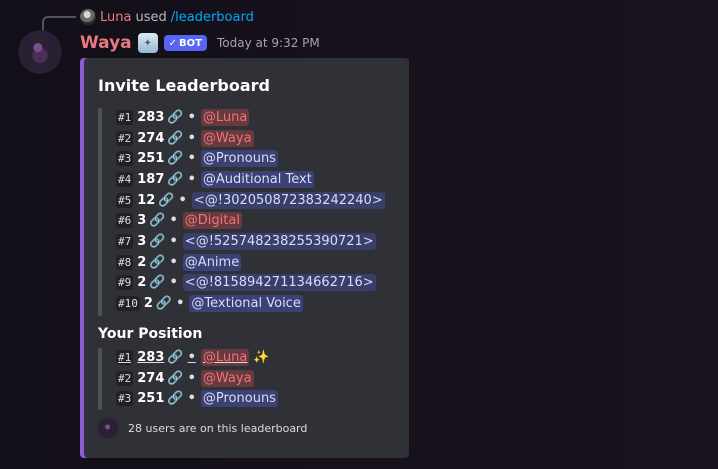  I want to click on embed-title: Invite Leaderboard, so click(184, 85).